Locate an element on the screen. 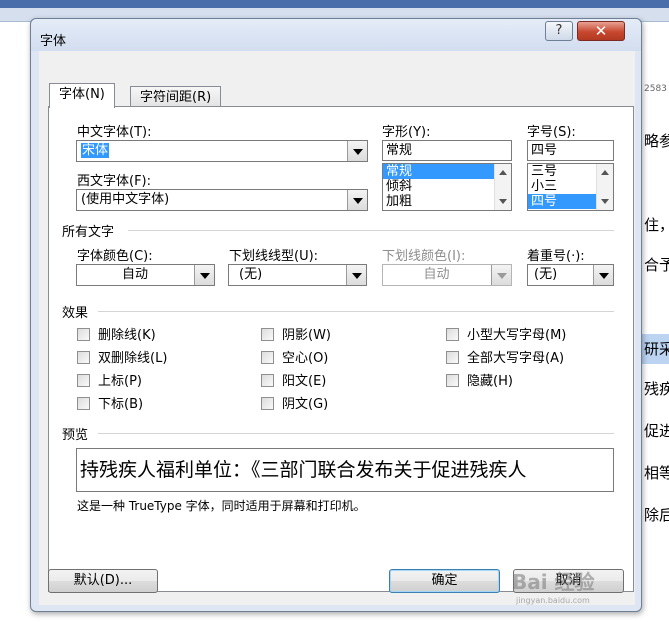  document-margin: 2583 略参 住， 合予 研采 残疾 促进 相等 除后 is located at coordinates (654, 322).